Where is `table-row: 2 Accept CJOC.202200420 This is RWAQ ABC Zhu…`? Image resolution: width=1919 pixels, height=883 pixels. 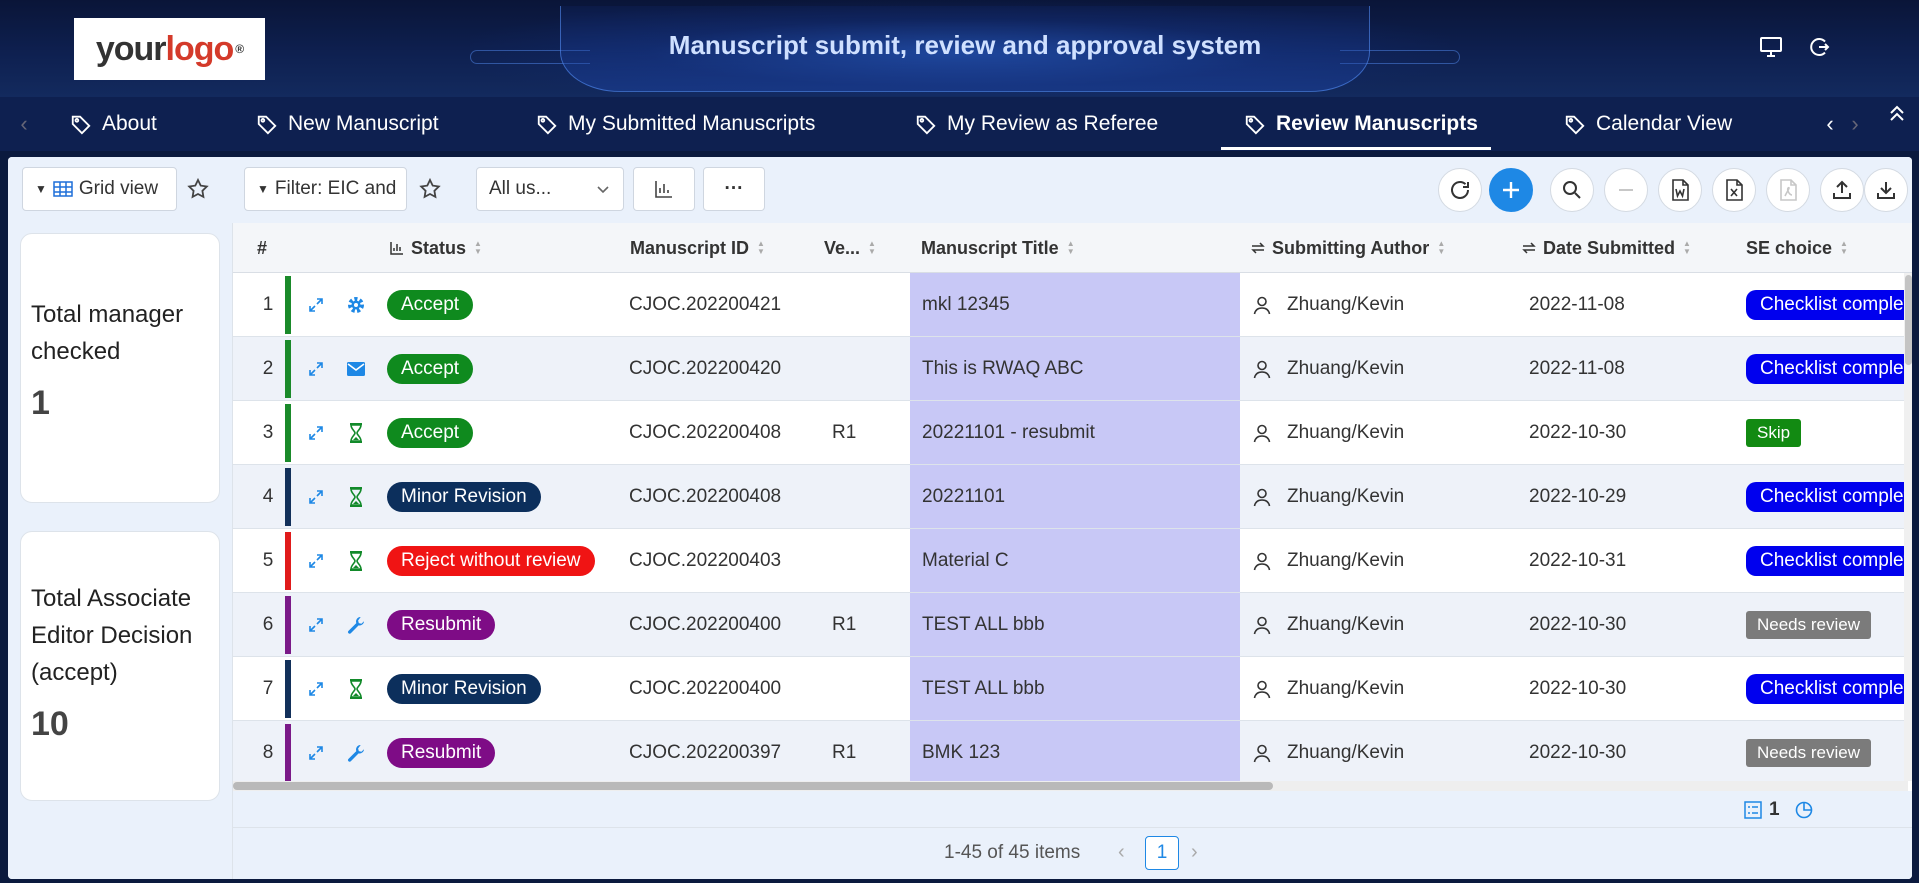 table-row: 2 Accept CJOC.202200420 This is RWAQ ABC Zhu… is located at coordinates (1070, 369).